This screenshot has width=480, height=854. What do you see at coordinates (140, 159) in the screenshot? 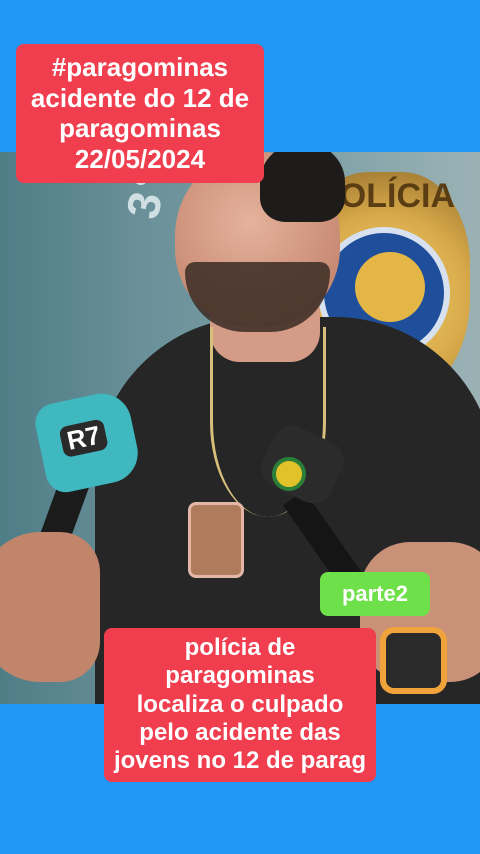
I see `top-caption-line: 22/05/2024` at bounding box center [140, 159].